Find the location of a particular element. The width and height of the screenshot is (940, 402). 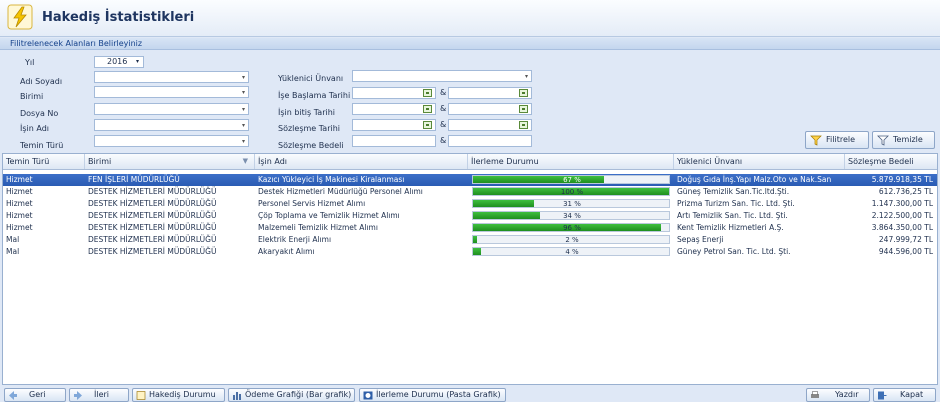

progress-label: 96 % is located at coordinates (572, 228).